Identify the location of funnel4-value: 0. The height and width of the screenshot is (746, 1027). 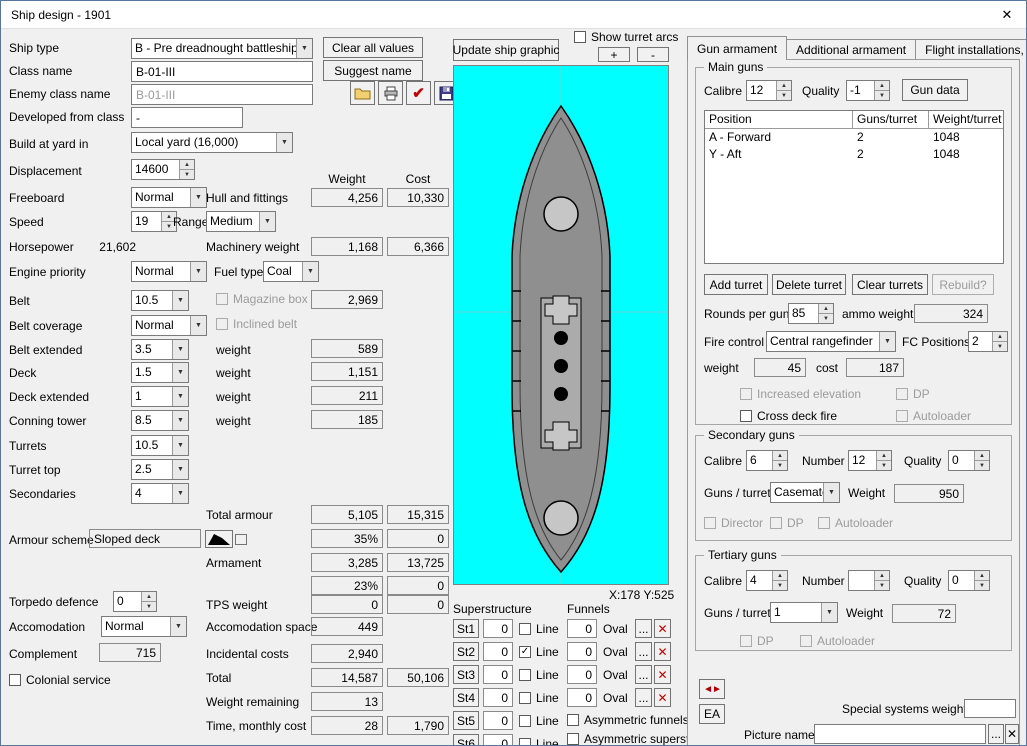
(582, 697).